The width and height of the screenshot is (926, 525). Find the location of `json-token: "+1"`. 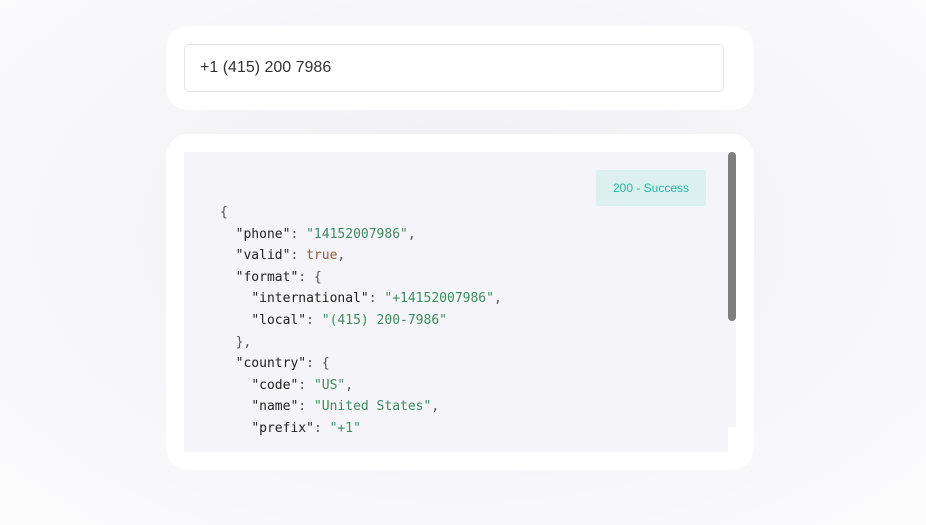

json-token: "+1" is located at coordinates (345, 428).